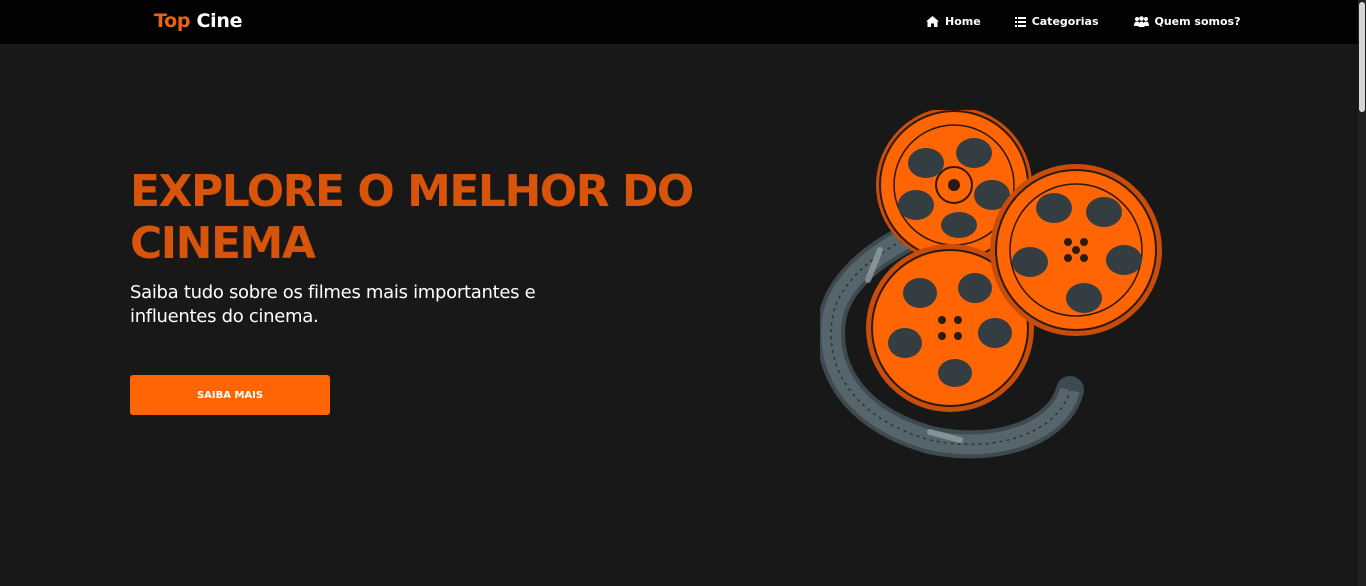 The image size is (1366, 586). I want to click on nav-categorias-link: Categorias, so click(1056, 21).